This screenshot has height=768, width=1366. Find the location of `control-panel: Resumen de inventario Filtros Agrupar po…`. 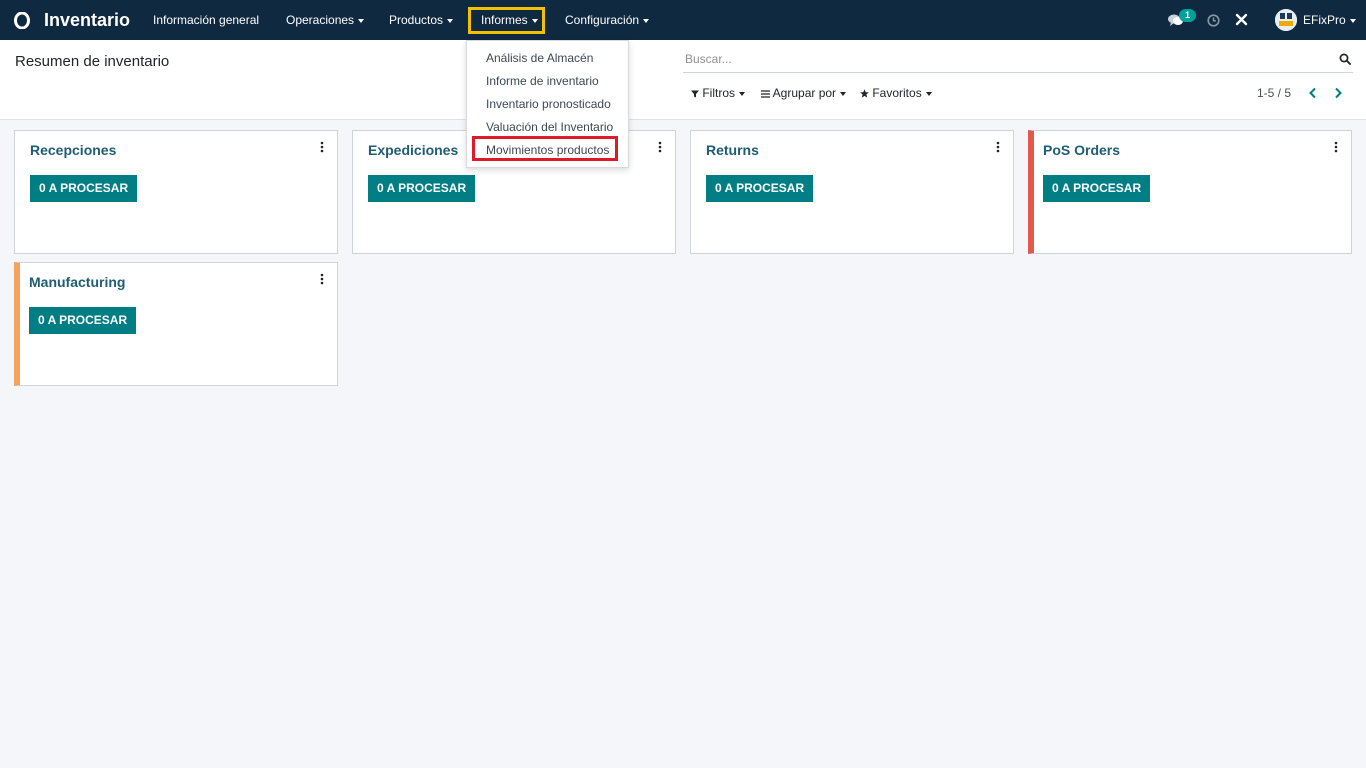

control-panel: Resumen de inventario Filtros Agrupar po… is located at coordinates (683, 80).